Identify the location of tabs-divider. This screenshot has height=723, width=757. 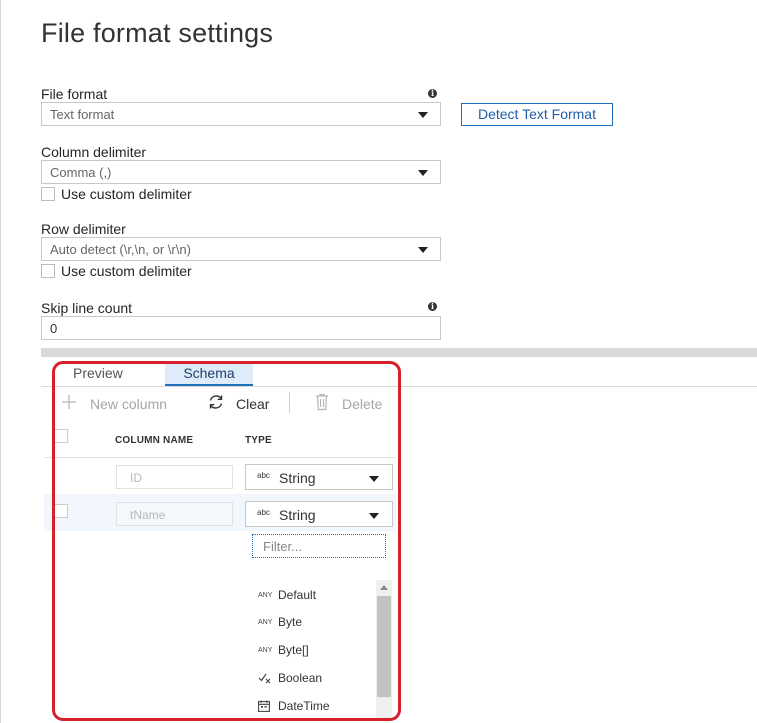
(399, 386).